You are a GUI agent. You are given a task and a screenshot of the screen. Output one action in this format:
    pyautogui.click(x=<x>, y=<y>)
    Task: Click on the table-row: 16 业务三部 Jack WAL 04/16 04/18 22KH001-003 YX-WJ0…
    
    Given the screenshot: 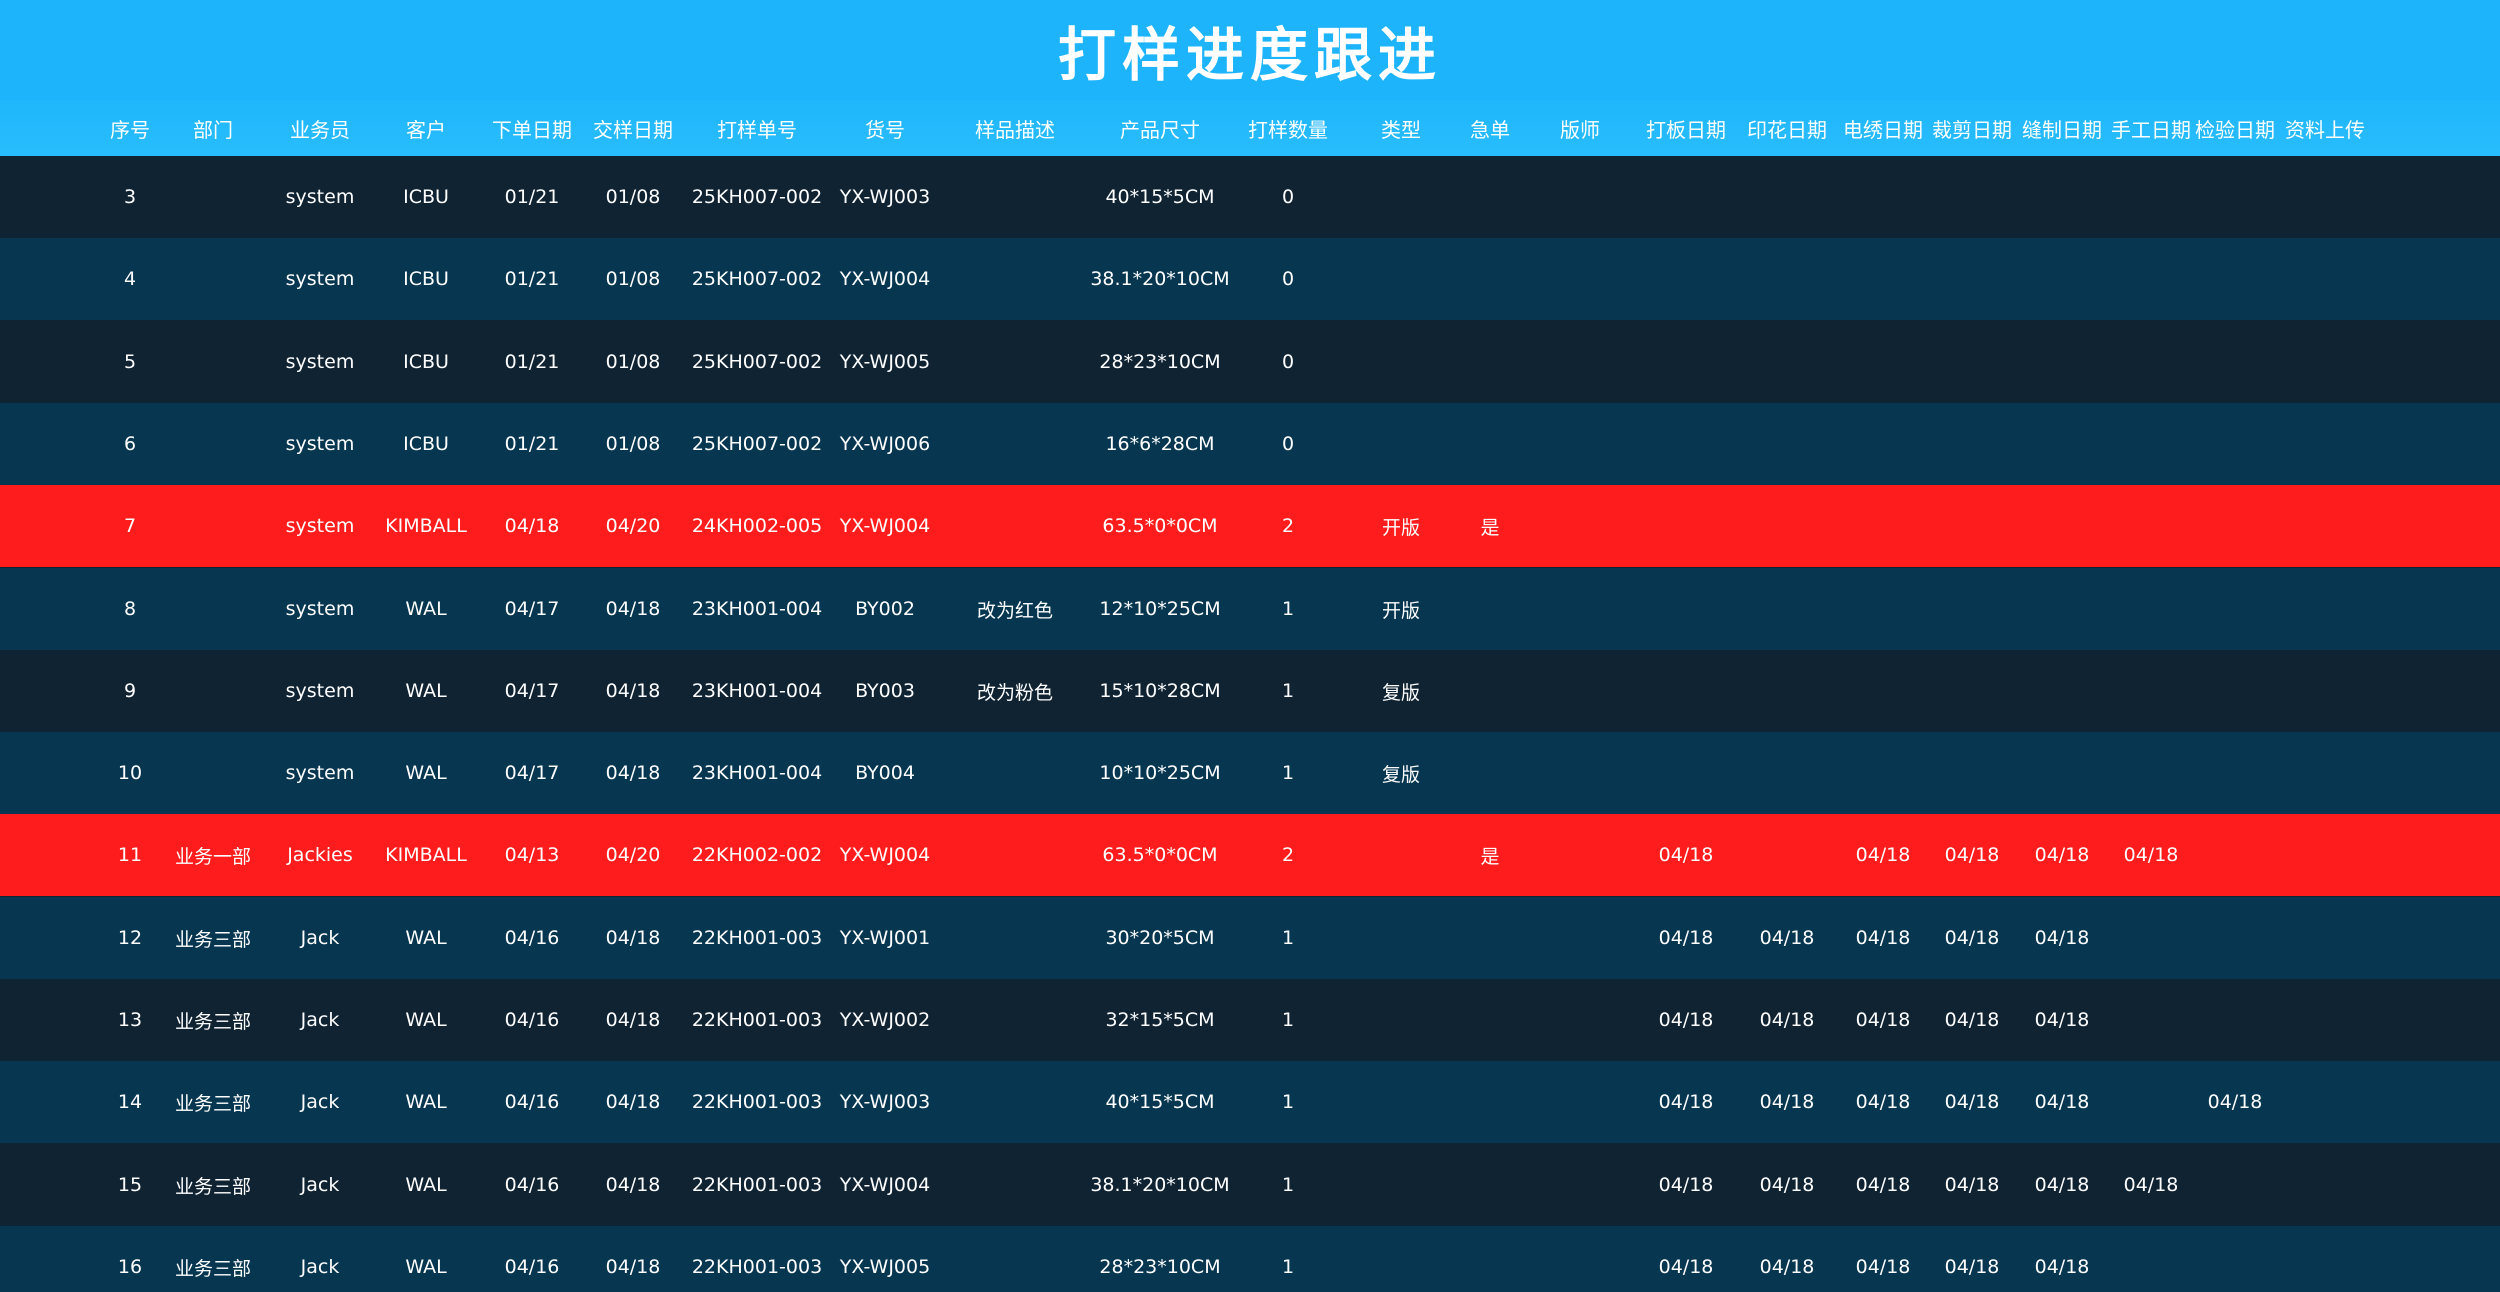 What is the action you would take?
    pyautogui.click(x=1250, y=1259)
    